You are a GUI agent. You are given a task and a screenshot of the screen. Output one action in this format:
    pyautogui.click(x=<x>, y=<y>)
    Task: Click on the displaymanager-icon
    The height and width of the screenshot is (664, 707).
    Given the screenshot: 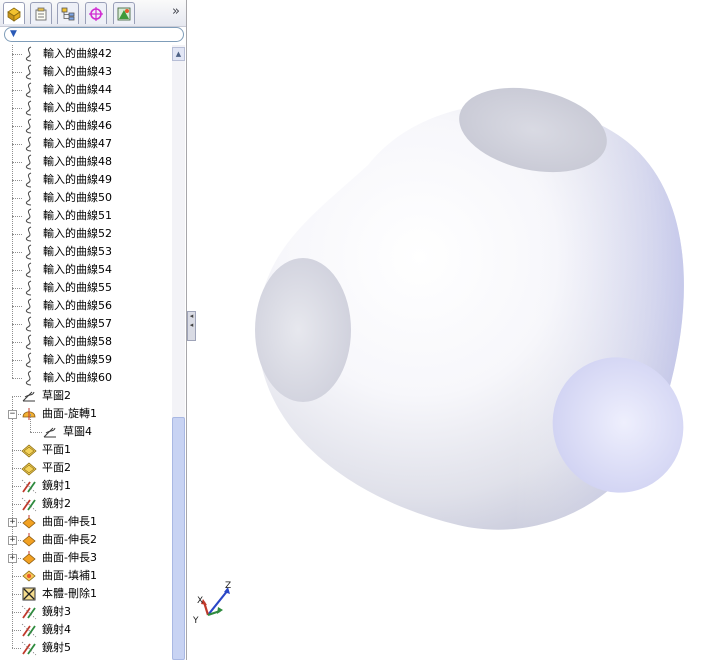 What is the action you would take?
    pyautogui.click(x=124, y=13)
    